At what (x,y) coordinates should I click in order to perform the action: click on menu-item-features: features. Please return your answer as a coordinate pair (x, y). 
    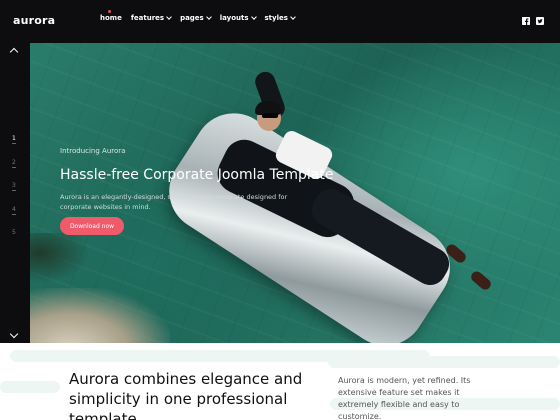
    Looking at the image, I should click on (151, 18).